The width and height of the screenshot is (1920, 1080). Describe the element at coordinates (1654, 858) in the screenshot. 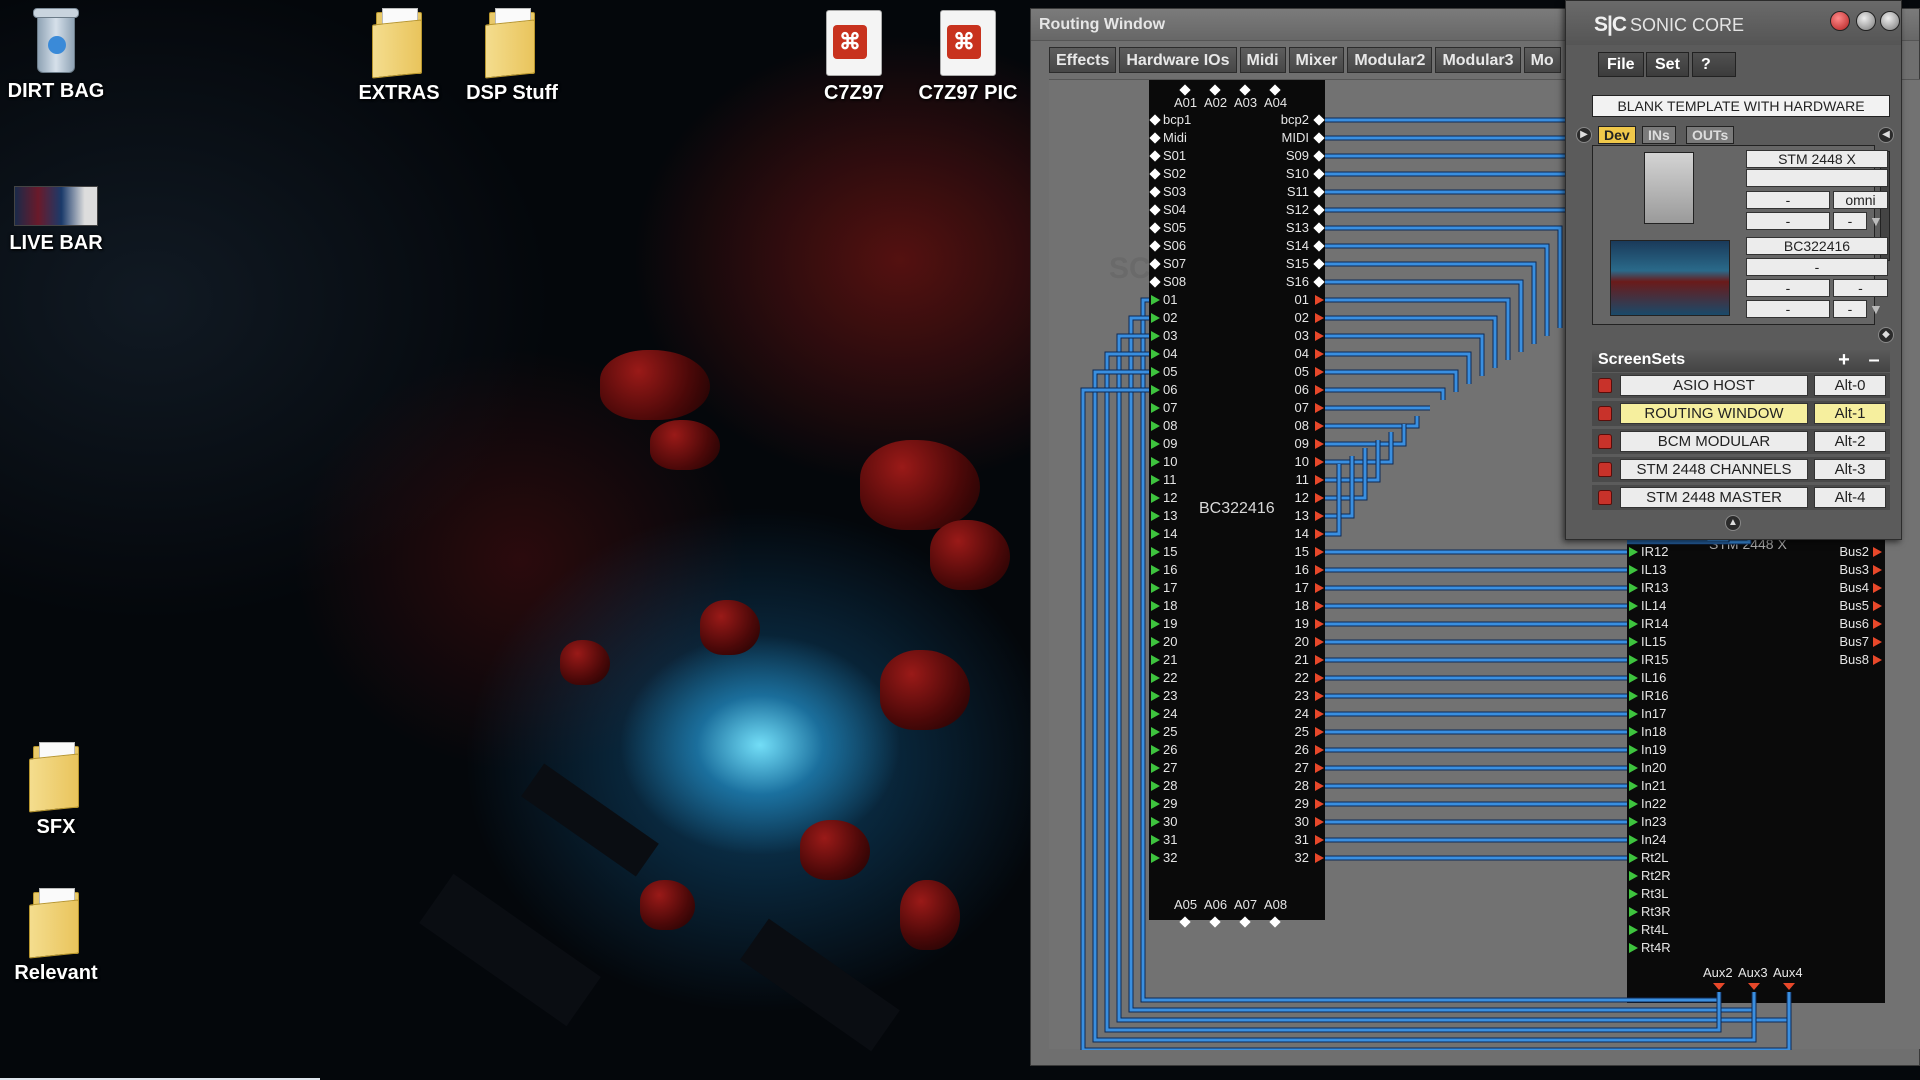

I see `stm-input-port: Rt2L` at that location.